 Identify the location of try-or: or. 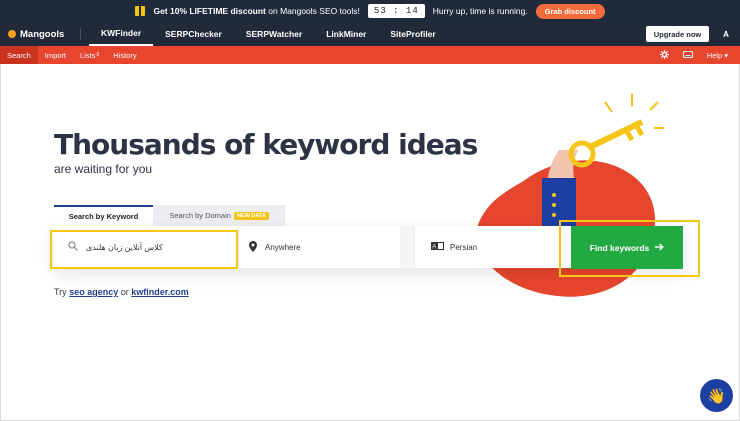
(124, 292).